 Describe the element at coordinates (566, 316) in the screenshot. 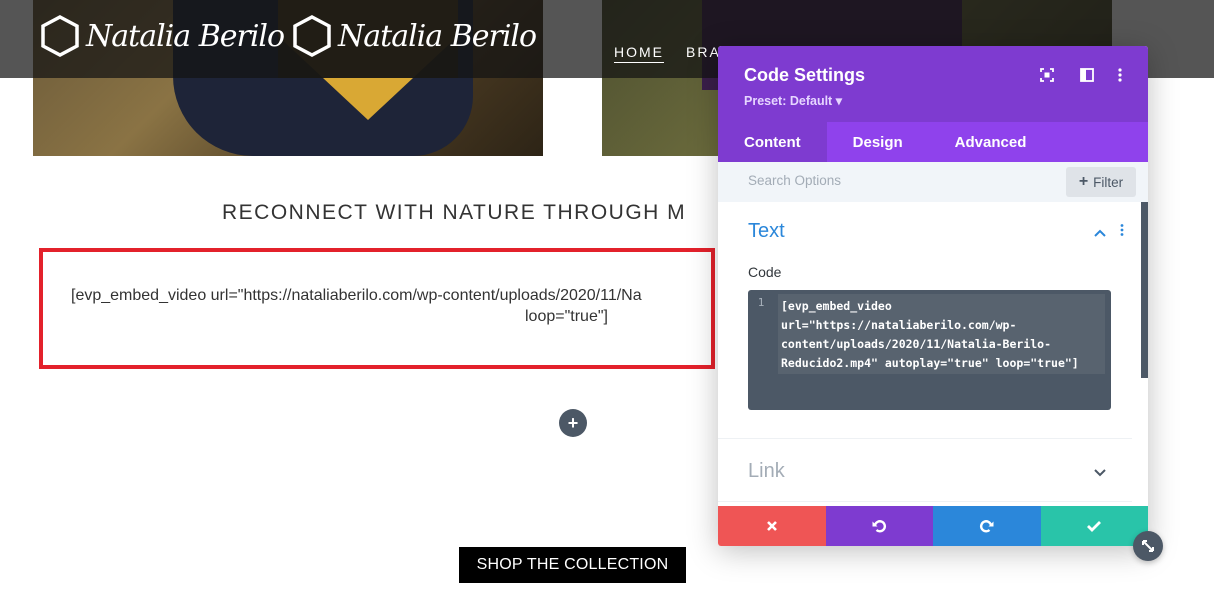

I see `shortcode-line-2: loop="true"]` at that location.